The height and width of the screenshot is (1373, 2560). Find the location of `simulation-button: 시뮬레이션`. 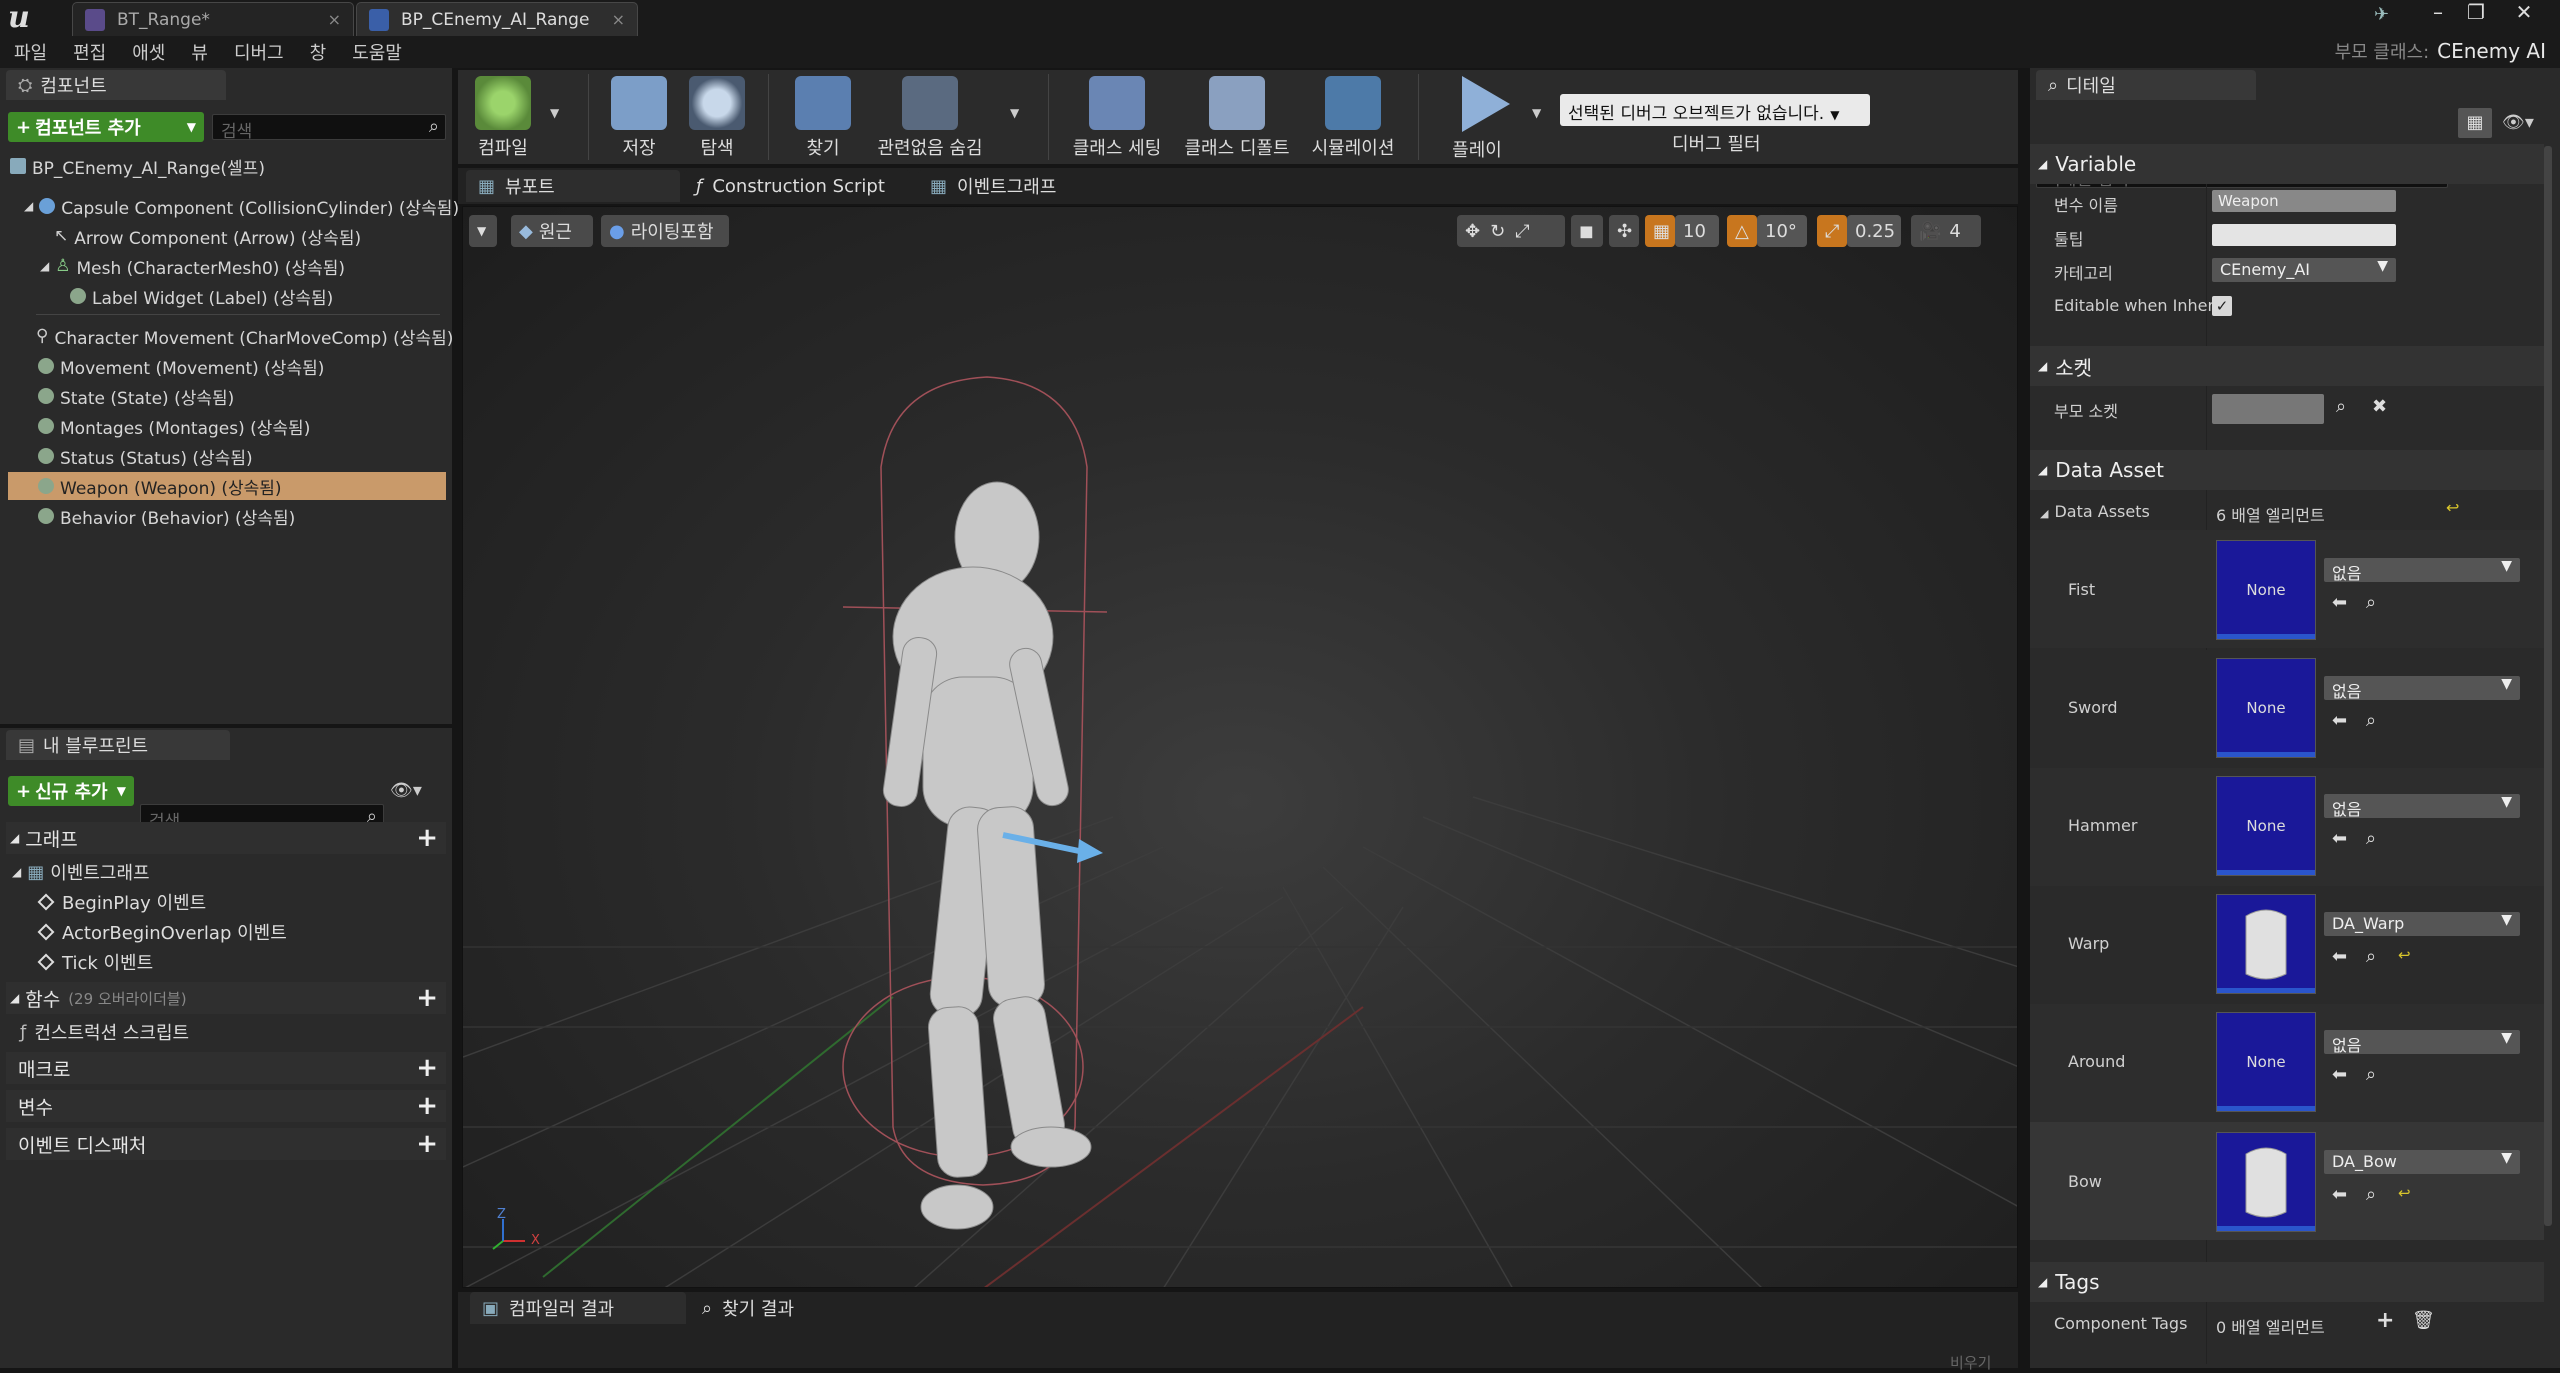

simulation-button: 시뮬레이션 is located at coordinates (1353, 117).